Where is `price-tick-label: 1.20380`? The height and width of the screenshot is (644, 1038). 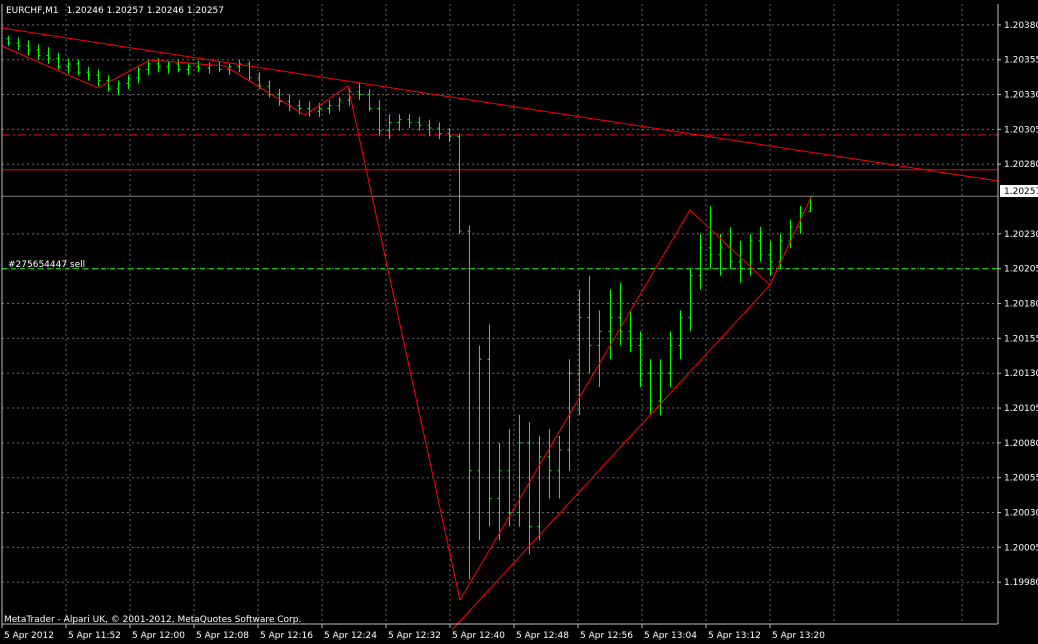 price-tick-label: 1.20380 is located at coordinates (1021, 26).